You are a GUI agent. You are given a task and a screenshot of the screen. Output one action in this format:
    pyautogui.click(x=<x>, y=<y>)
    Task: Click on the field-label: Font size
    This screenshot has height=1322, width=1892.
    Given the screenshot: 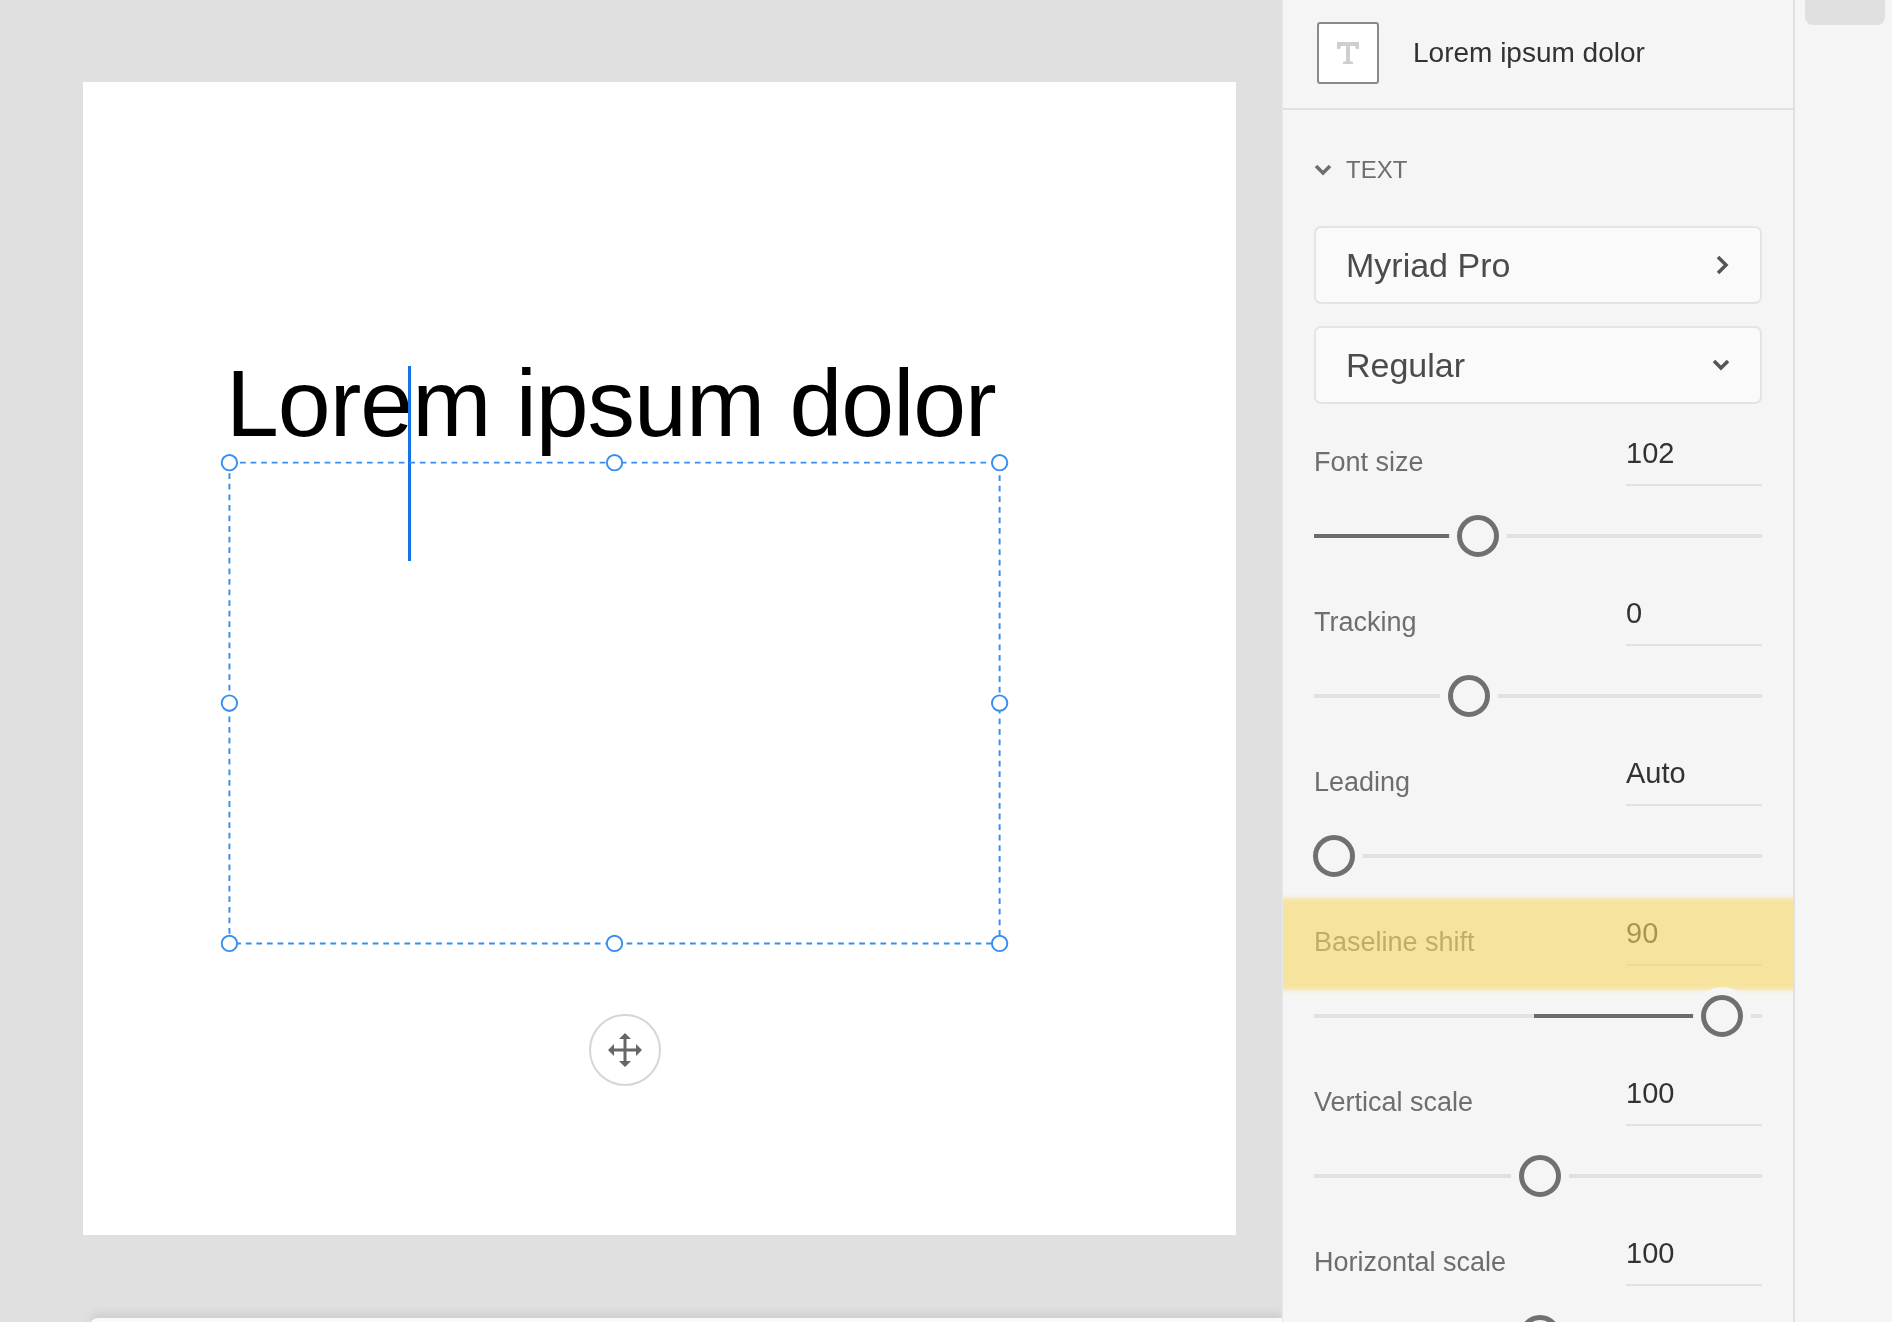 What is the action you would take?
    pyautogui.click(x=1369, y=463)
    